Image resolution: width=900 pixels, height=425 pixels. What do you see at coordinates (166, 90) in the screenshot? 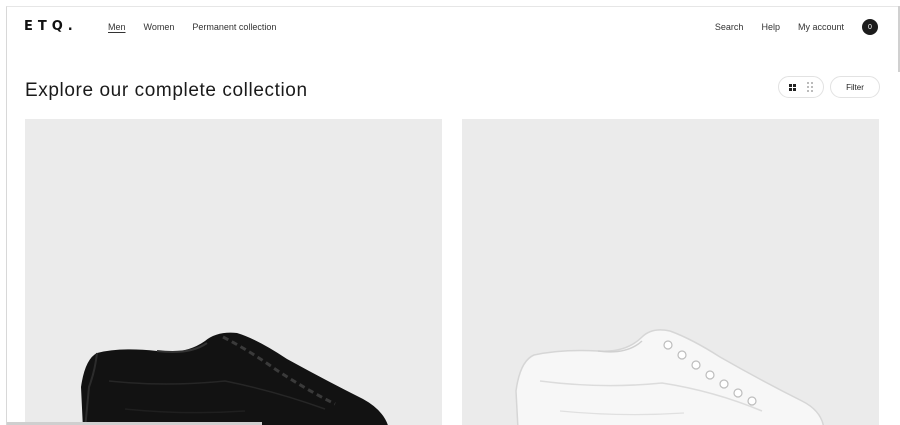
I see `page-title: Explore our complete collection` at bounding box center [166, 90].